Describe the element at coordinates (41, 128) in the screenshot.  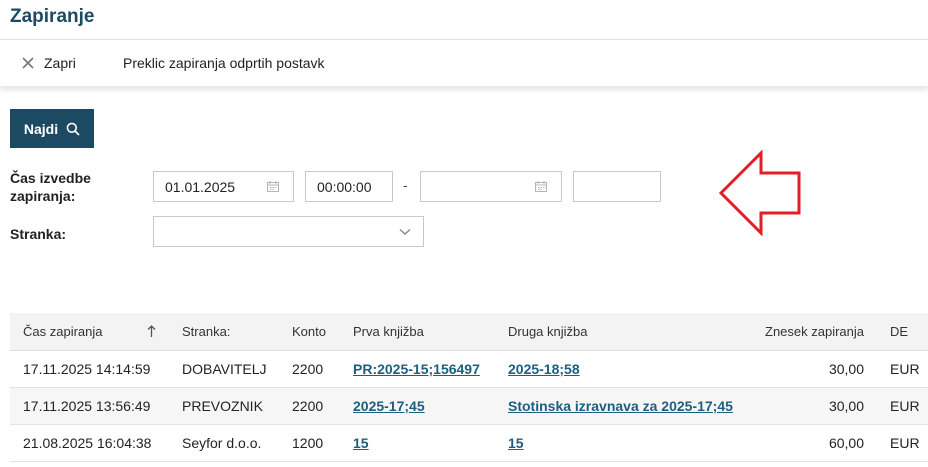
I see `search-button-label: Najdi` at that location.